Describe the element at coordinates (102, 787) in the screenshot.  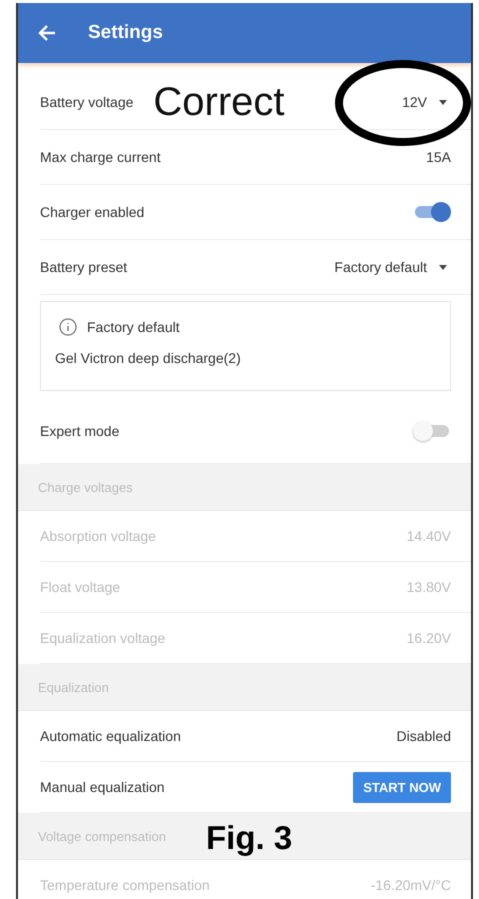
I see `setting-label: Manual equalization` at that location.